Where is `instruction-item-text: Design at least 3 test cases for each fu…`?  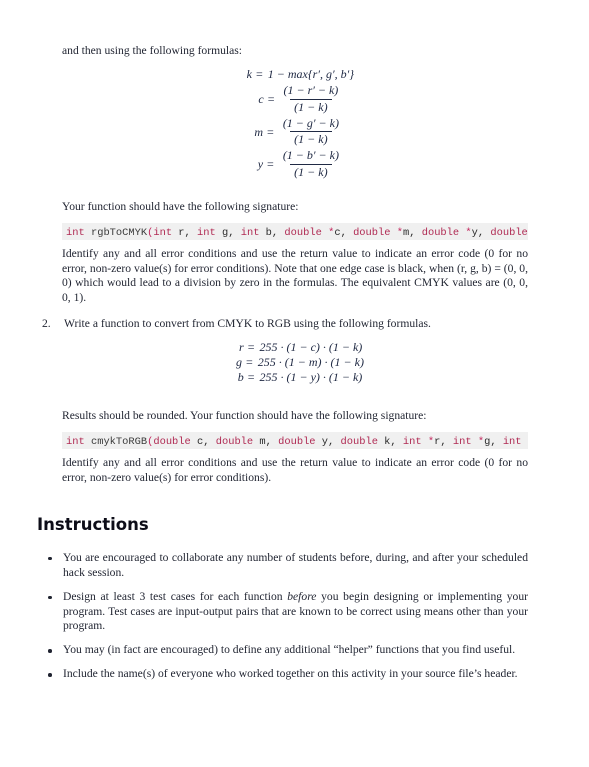
instruction-item-text: Design at least 3 test cases for each fu… is located at coordinates (295, 612).